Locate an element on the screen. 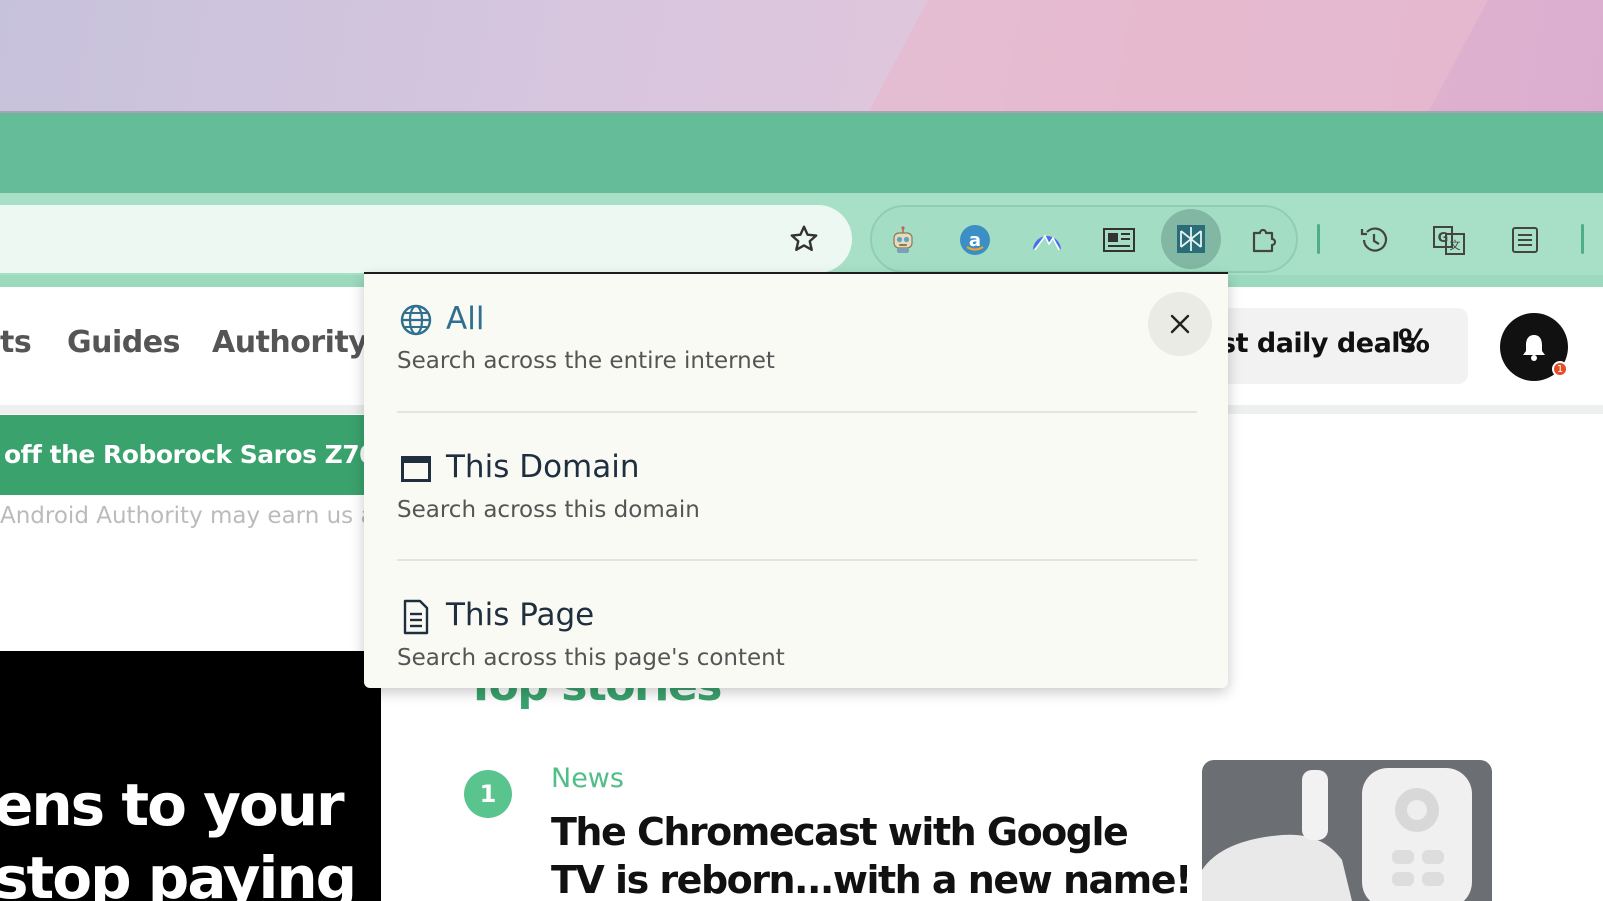 This screenshot has width=1603, height=901. option-page-title: This Page is located at coordinates (520, 615).